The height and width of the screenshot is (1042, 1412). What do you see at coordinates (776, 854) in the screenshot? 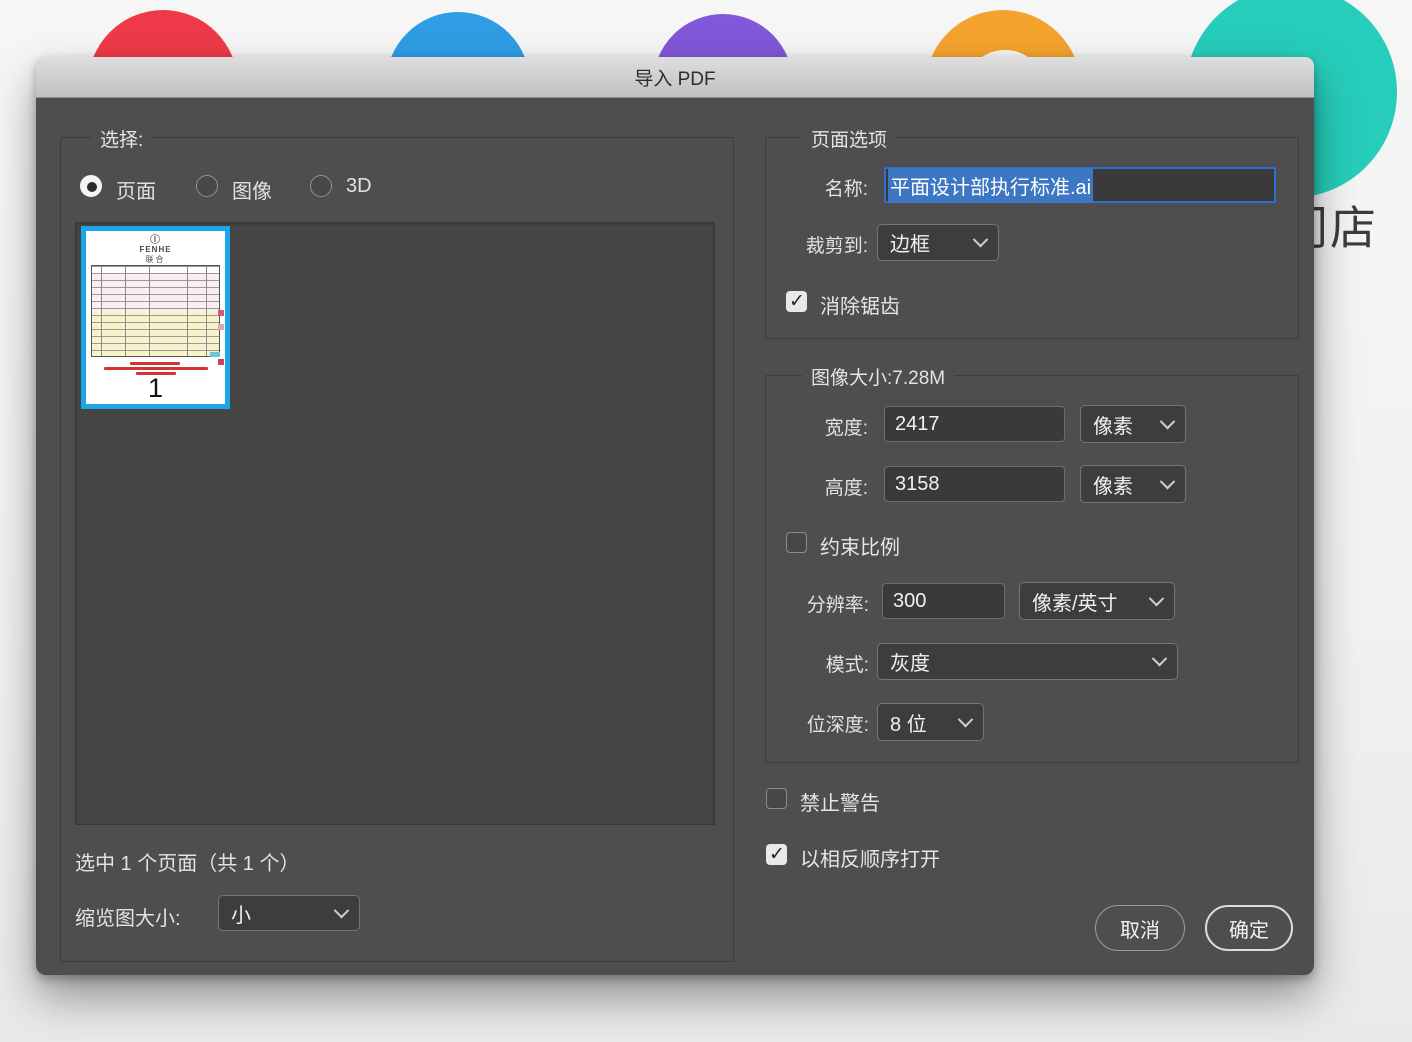
I see `reverse-order-checkbox` at bounding box center [776, 854].